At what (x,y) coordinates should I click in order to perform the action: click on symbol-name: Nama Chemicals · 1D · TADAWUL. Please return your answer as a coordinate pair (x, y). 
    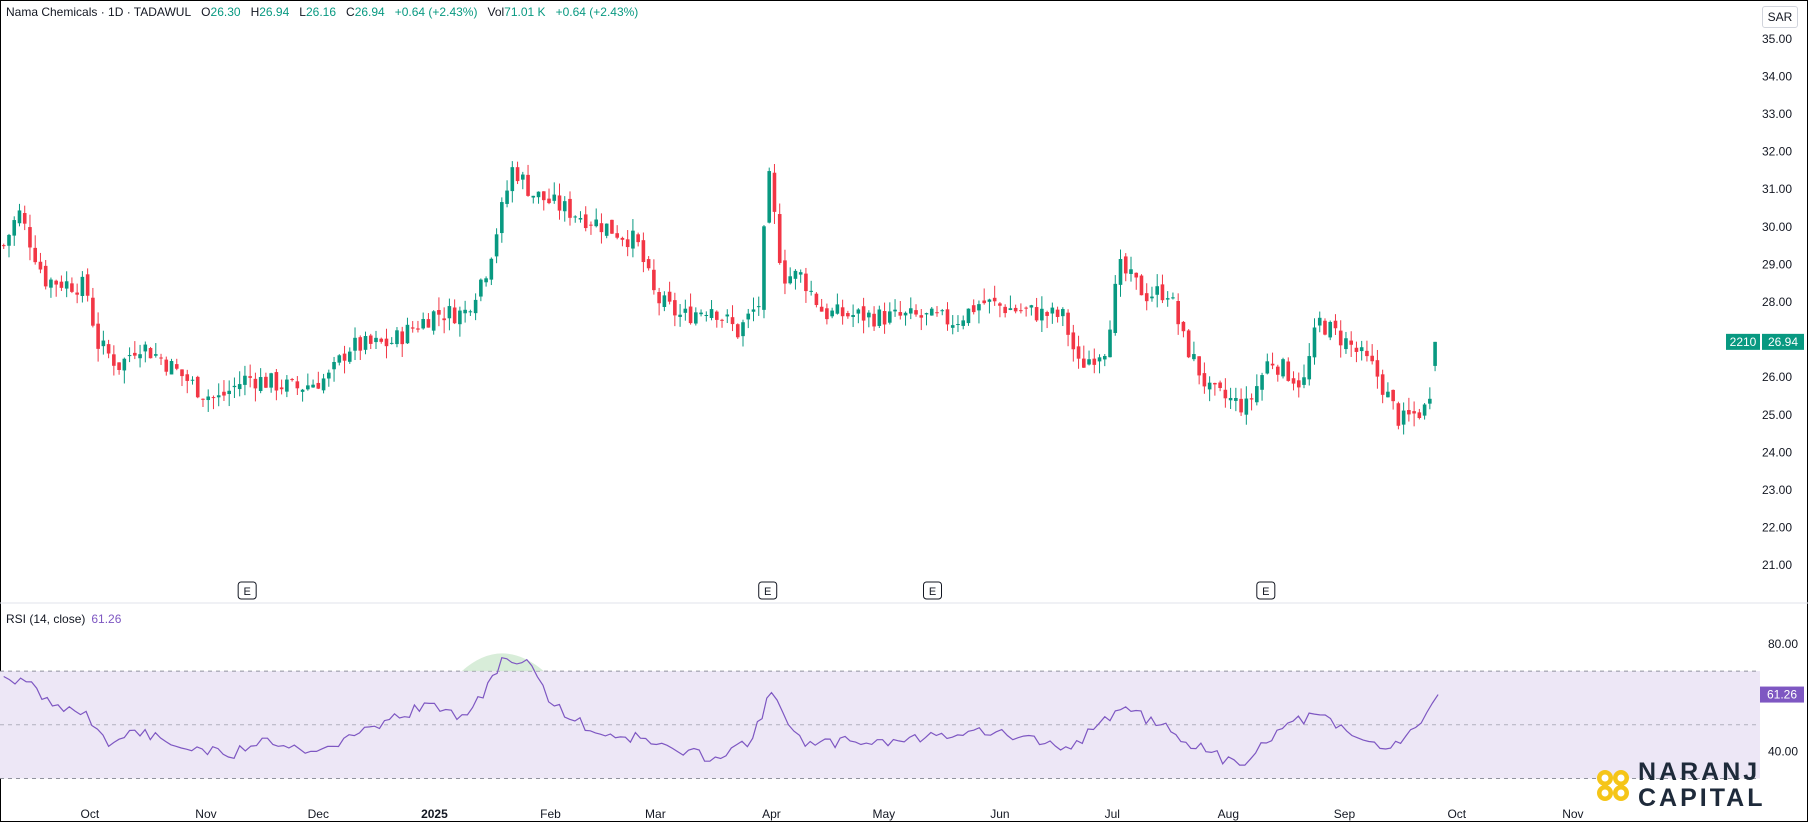
    Looking at the image, I should click on (98, 12).